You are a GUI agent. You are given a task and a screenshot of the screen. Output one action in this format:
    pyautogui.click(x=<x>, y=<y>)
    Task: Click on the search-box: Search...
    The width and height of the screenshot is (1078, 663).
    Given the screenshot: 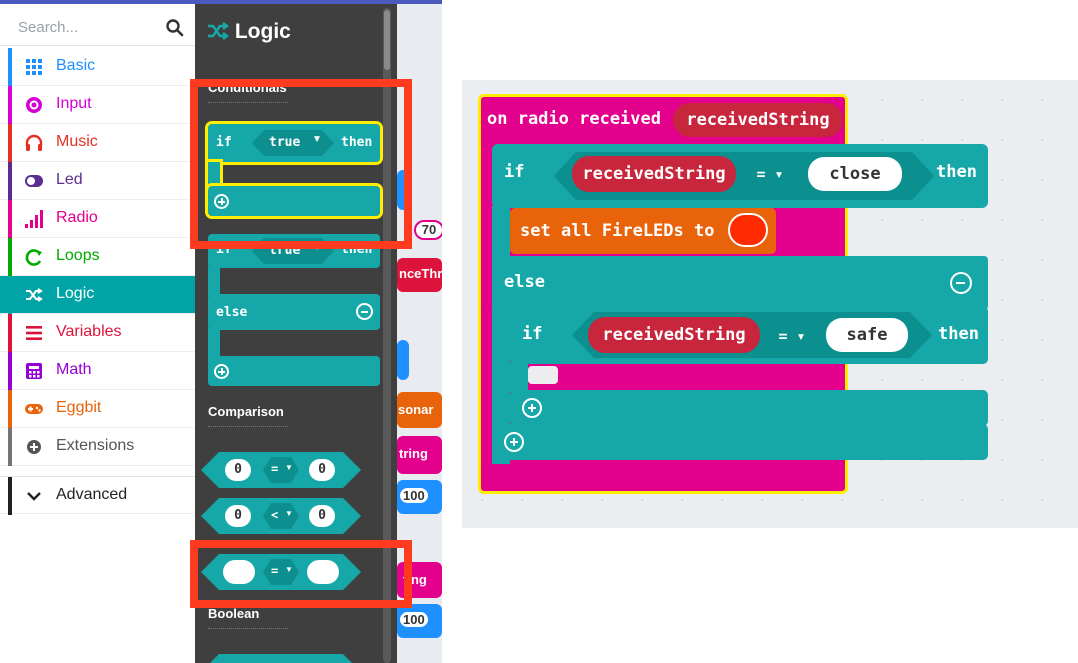 What is the action you would take?
    pyautogui.click(x=97, y=28)
    